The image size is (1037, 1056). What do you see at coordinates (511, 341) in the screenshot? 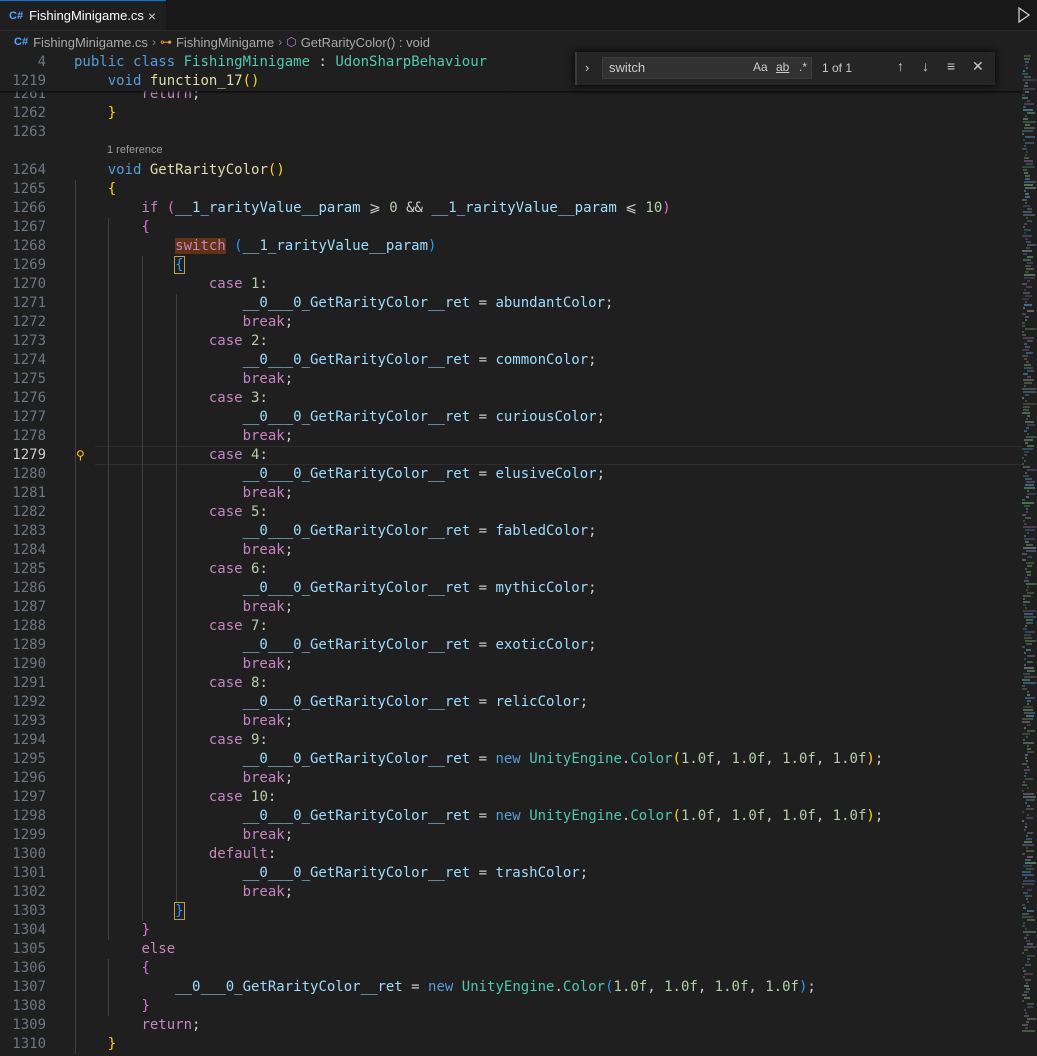
I see `code-line: 1273 case 2:` at bounding box center [511, 341].